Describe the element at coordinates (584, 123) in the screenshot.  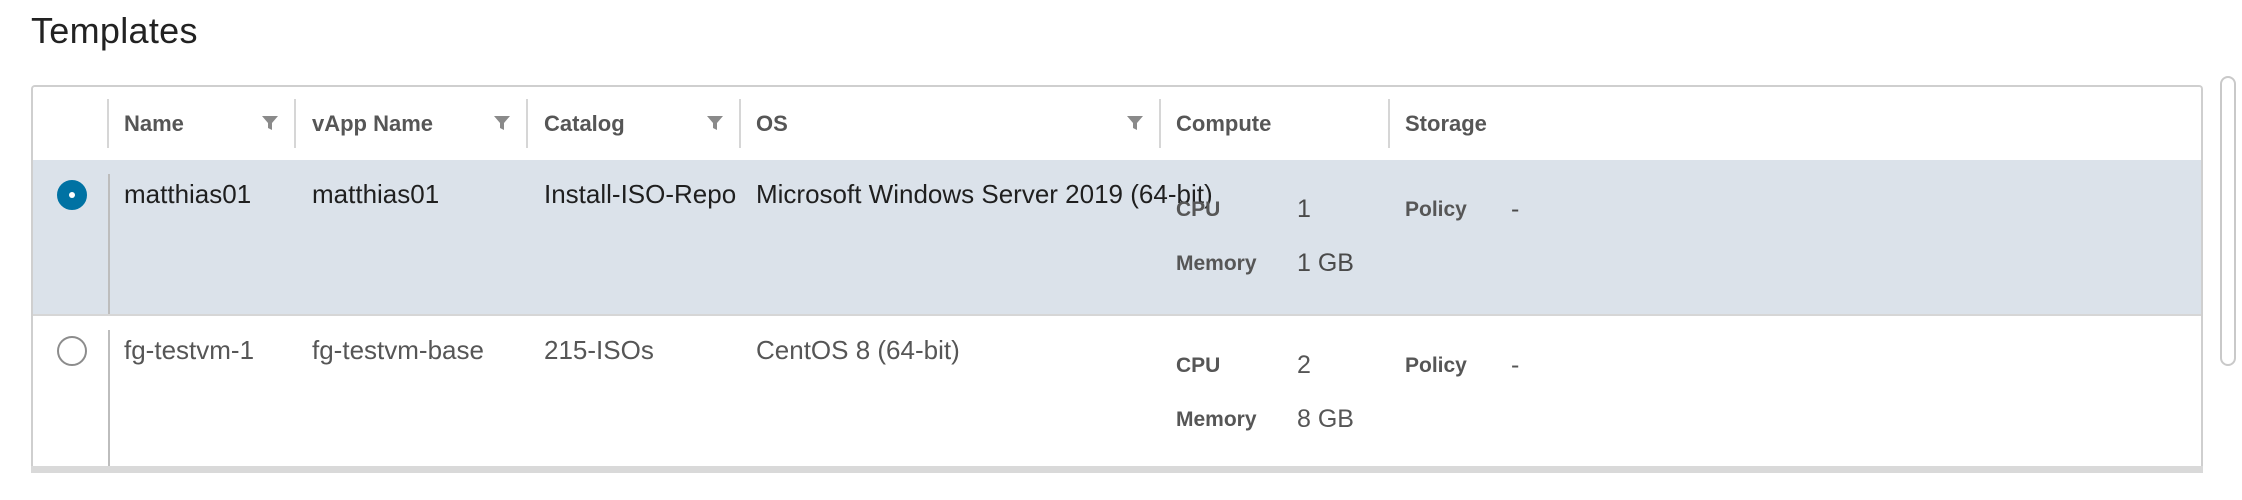
I see `column-header-catalog: Catalog` at that location.